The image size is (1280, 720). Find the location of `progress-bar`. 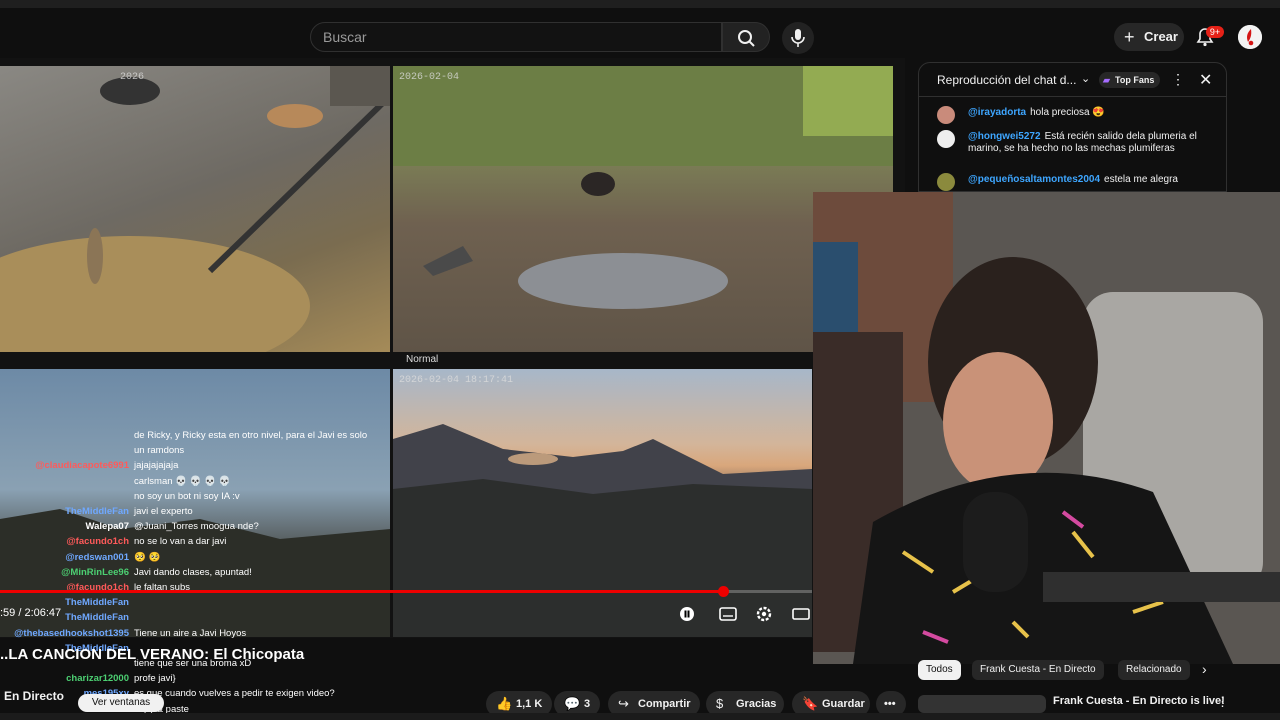

progress-bar is located at coordinates (406, 591).